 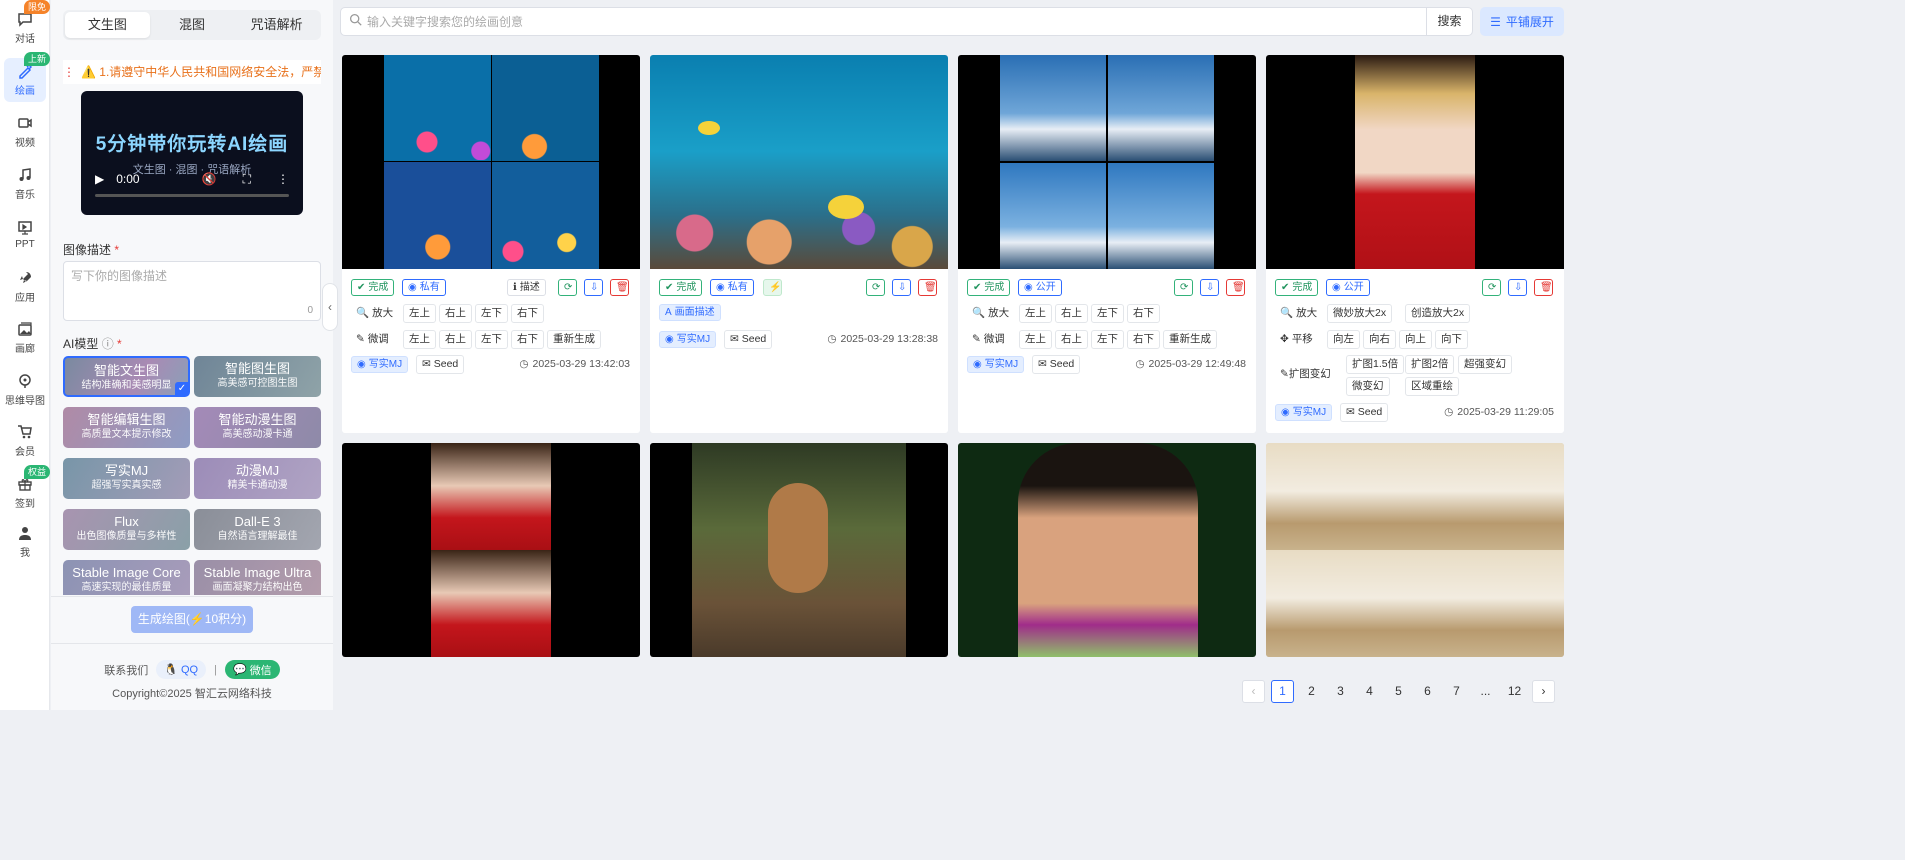 I want to click on tile-layout-button: ☰ 平铺展开, so click(x=1522, y=21).